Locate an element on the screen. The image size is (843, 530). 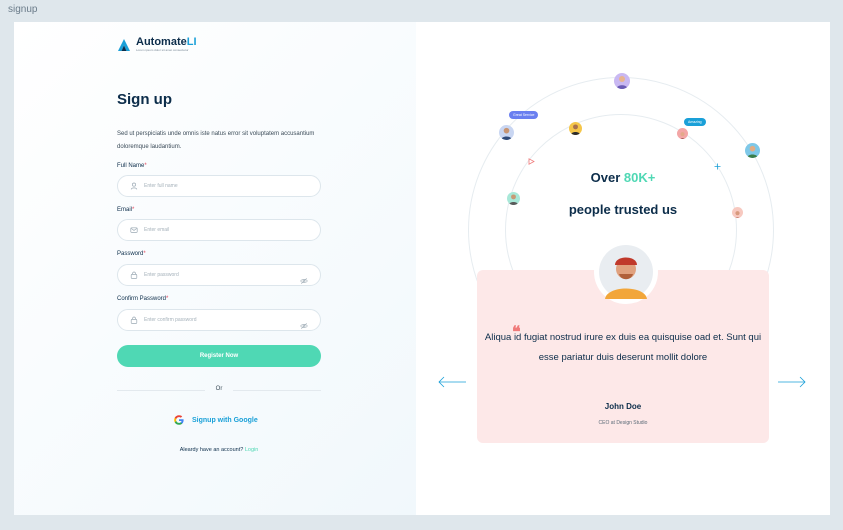
mail-icon is located at coordinates (134, 230).